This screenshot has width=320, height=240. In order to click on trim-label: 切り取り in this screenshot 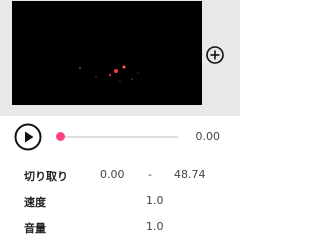, I will do `click(46, 176)`.